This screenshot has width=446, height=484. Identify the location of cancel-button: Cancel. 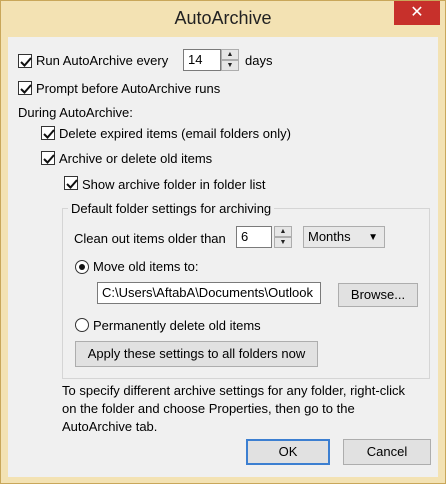
(387, 452).